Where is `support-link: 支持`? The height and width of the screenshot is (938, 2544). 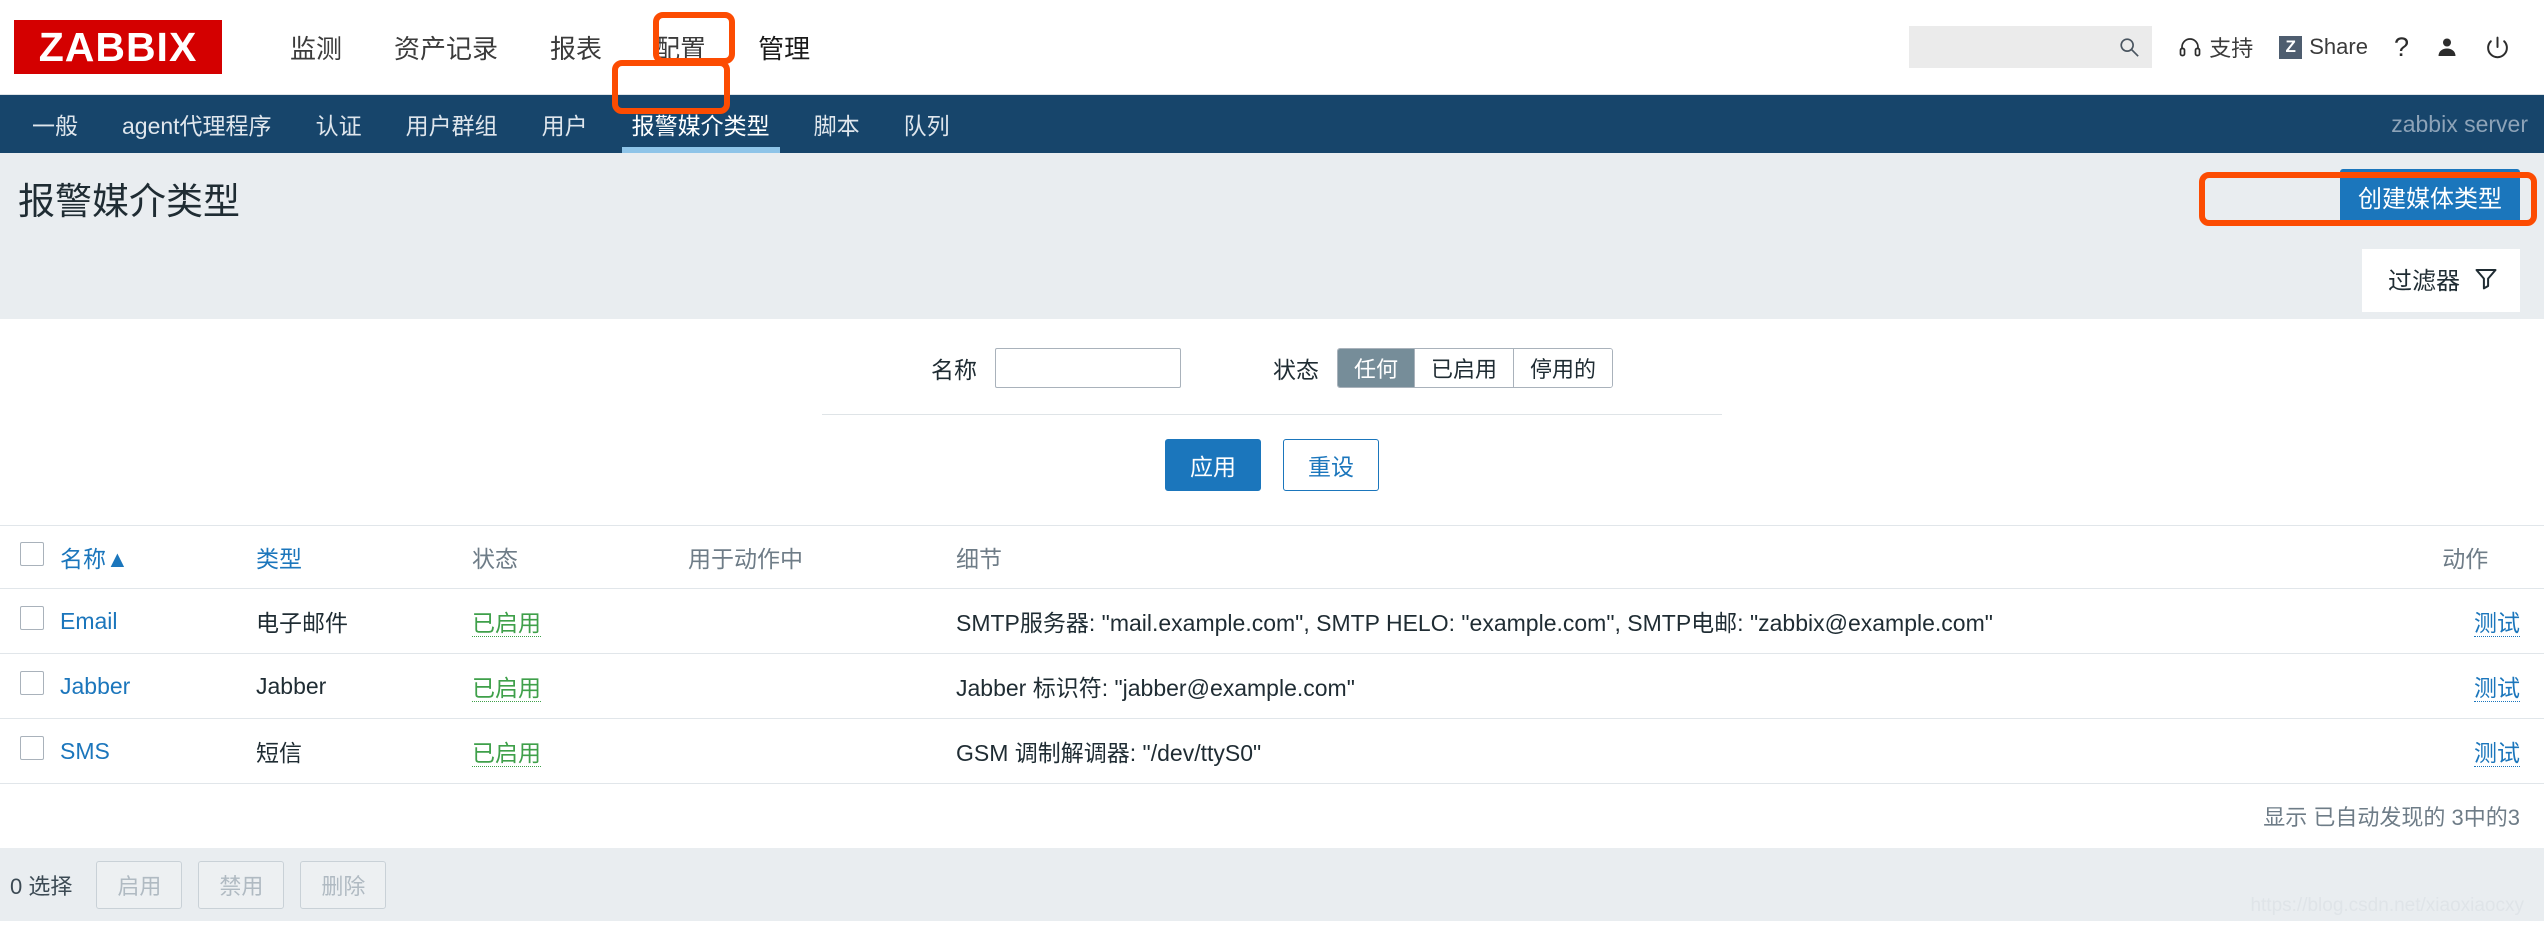
support-link: 支持 is located at coordinates (2215, 47).